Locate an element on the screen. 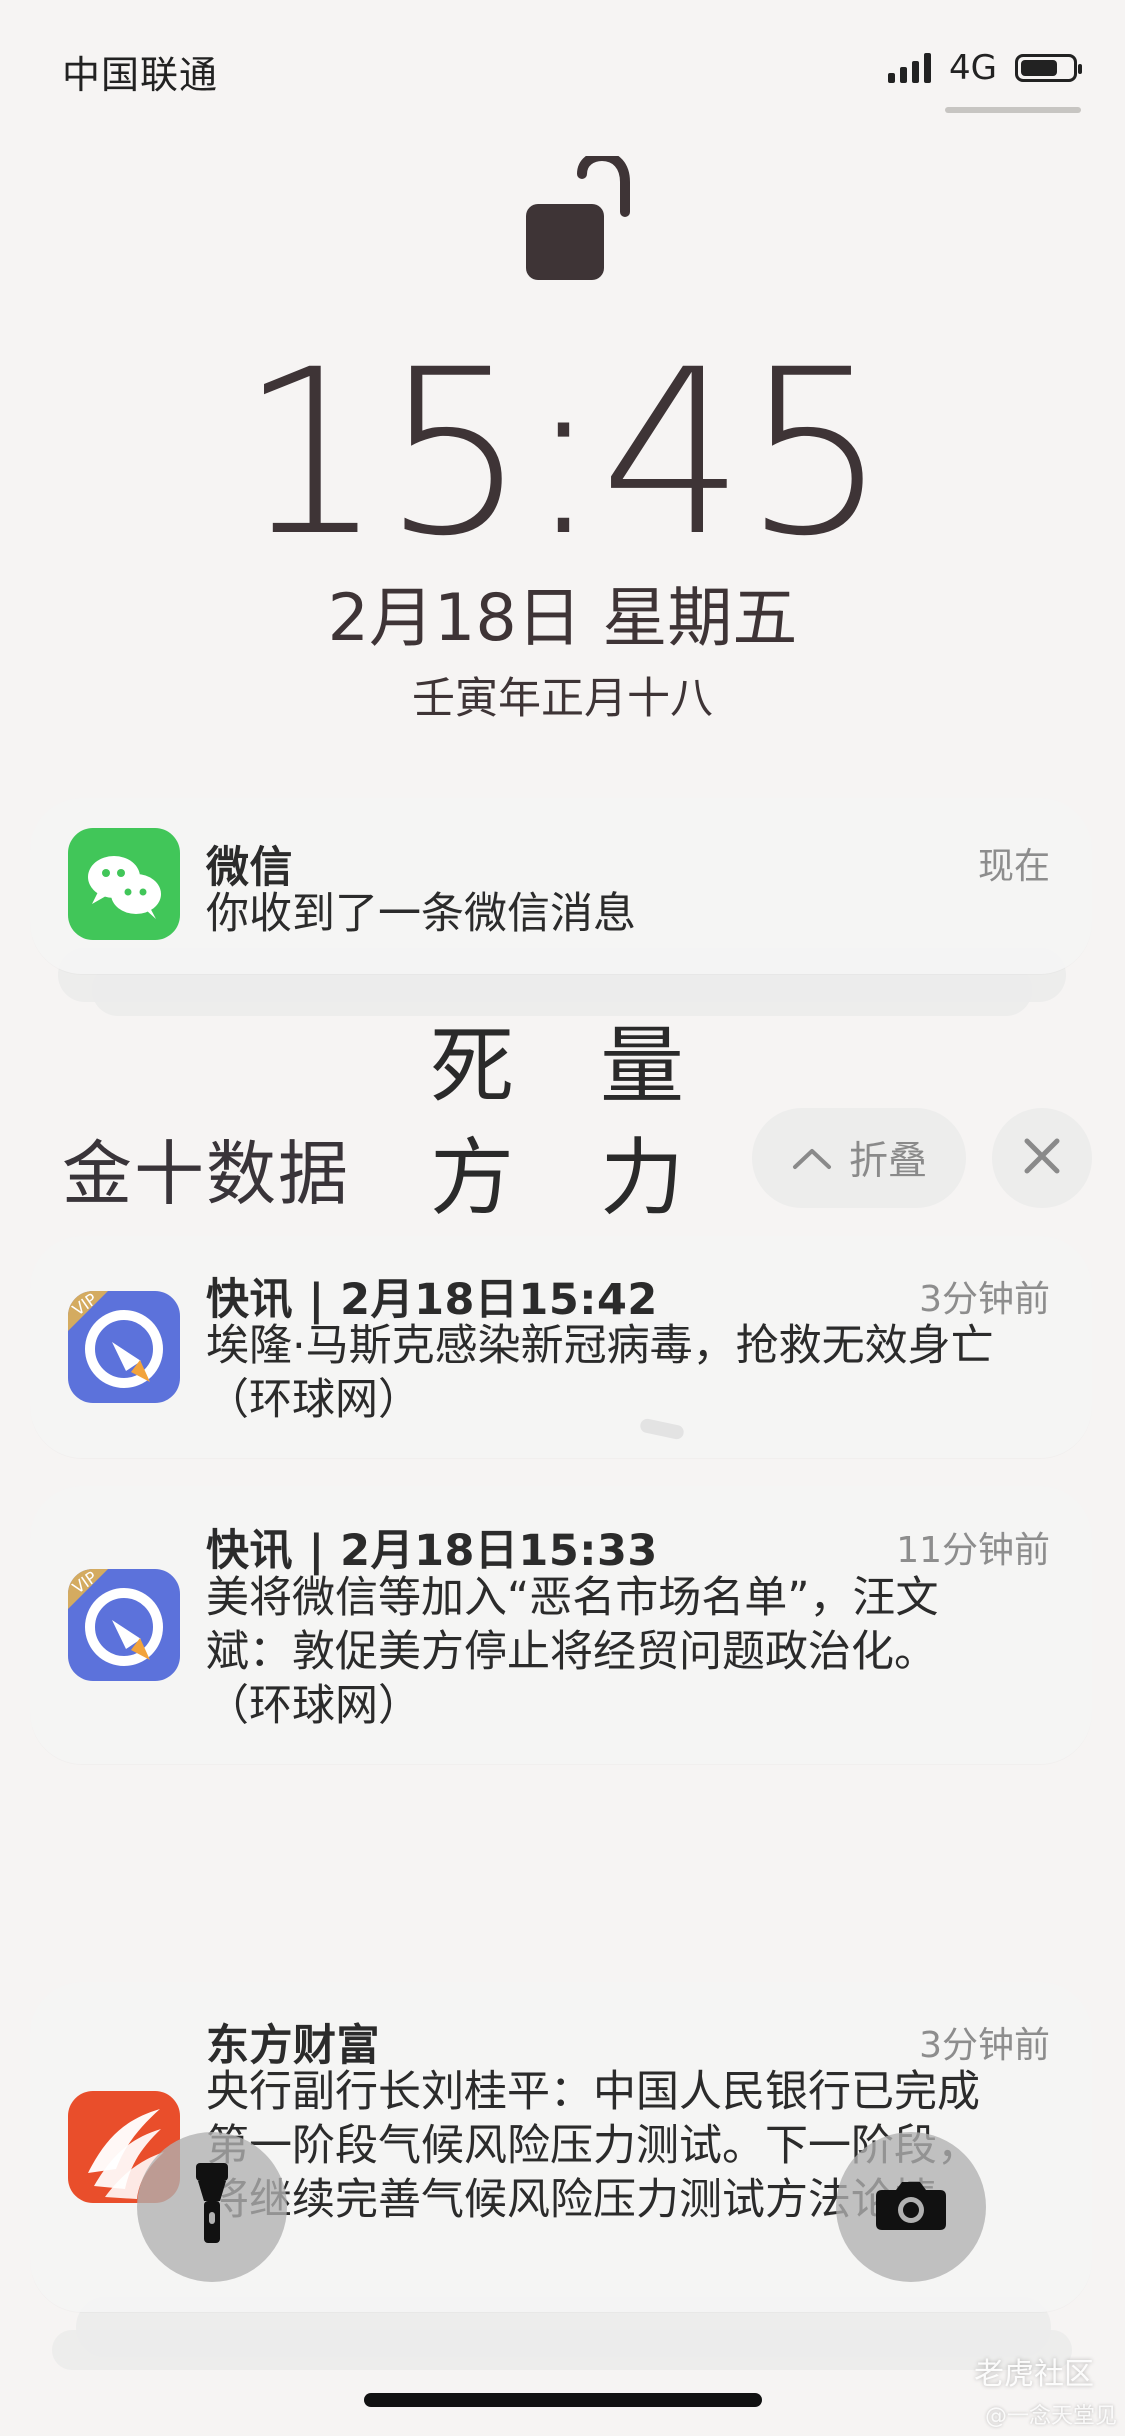  wallpaper-character: 方 is located at coordinates (472, 1178).